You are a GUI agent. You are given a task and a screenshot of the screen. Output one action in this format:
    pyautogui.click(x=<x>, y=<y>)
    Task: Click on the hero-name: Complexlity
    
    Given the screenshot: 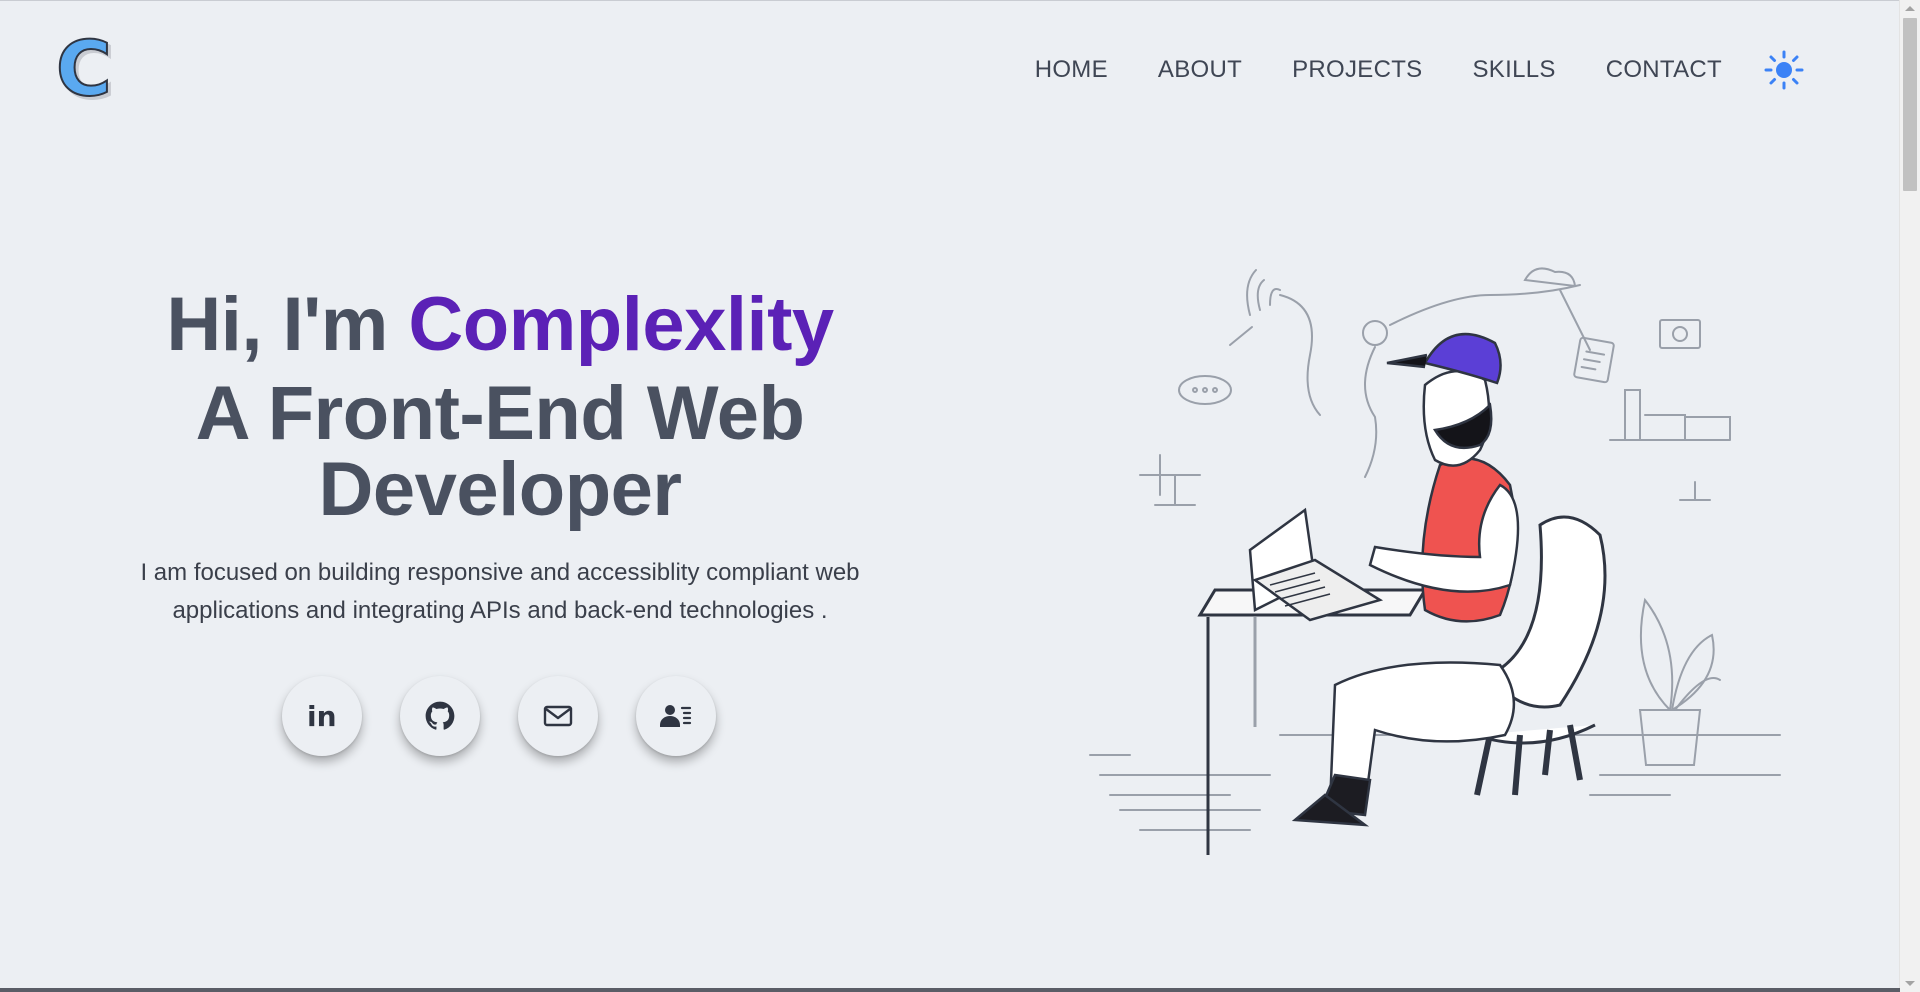 What is the action you would take?
    pyautogui.click(x=621, y=324)
    